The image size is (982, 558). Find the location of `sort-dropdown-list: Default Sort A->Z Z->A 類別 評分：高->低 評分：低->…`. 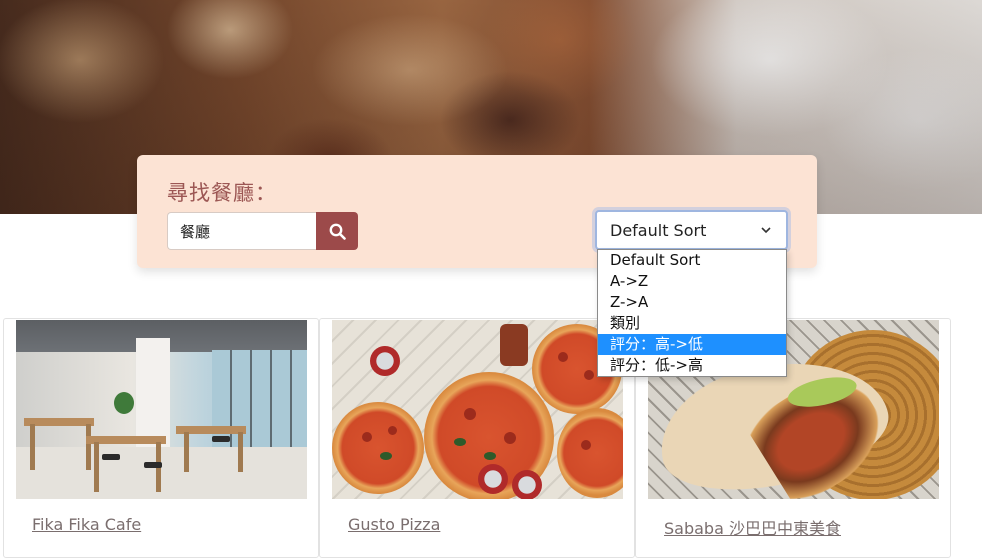

sort-dropdown-list: Default Sort A->Z Z->A 類別 評分：高->低 評分：低->… is located at coordinates (692, 313).